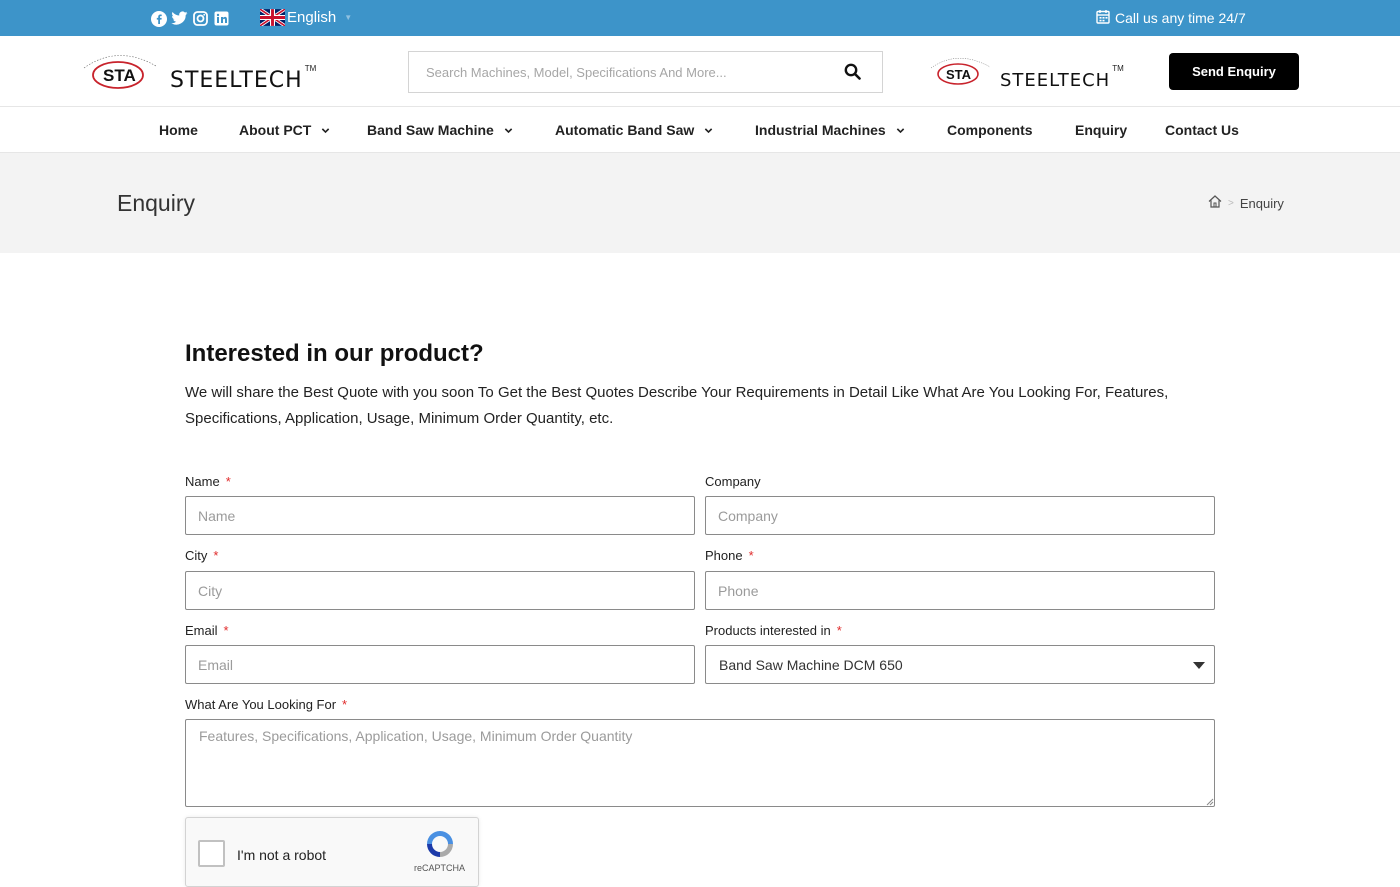 This screenshot has width=1400, height=887. I want to click on nav-label: Enquiry, so click(1101, 130).